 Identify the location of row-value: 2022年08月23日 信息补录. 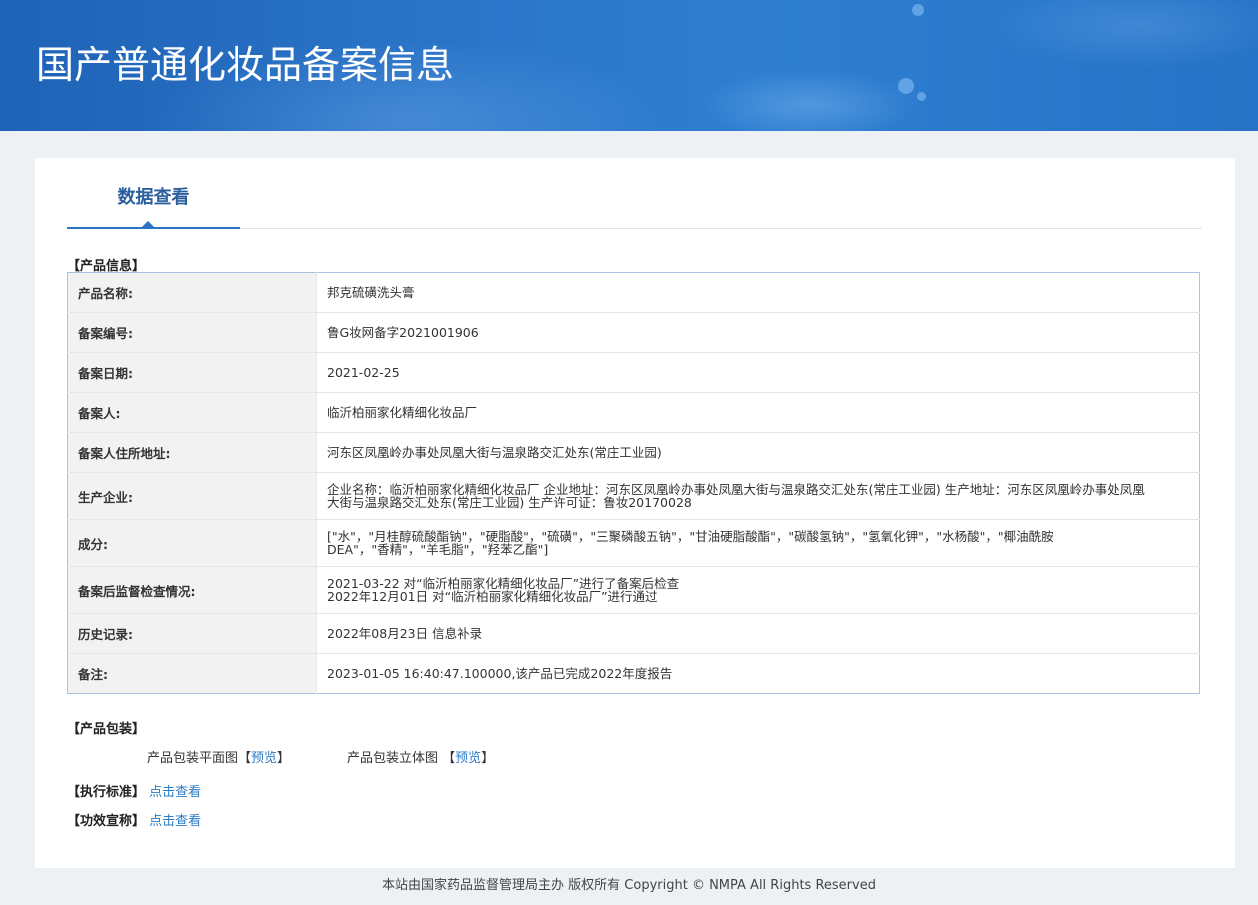
(758, 633).